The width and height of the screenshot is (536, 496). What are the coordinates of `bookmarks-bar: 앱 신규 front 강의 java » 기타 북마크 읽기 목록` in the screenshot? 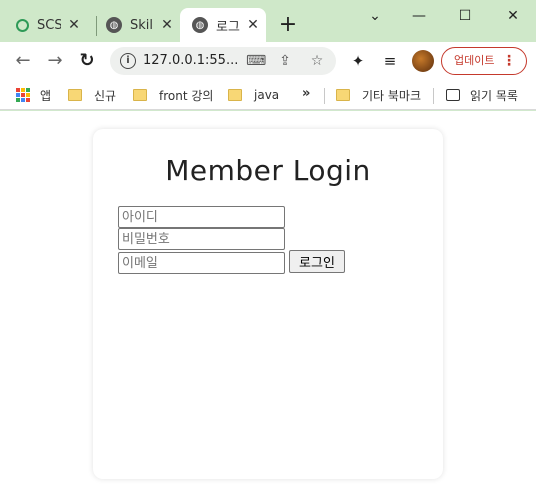 It's located at (268, 95).